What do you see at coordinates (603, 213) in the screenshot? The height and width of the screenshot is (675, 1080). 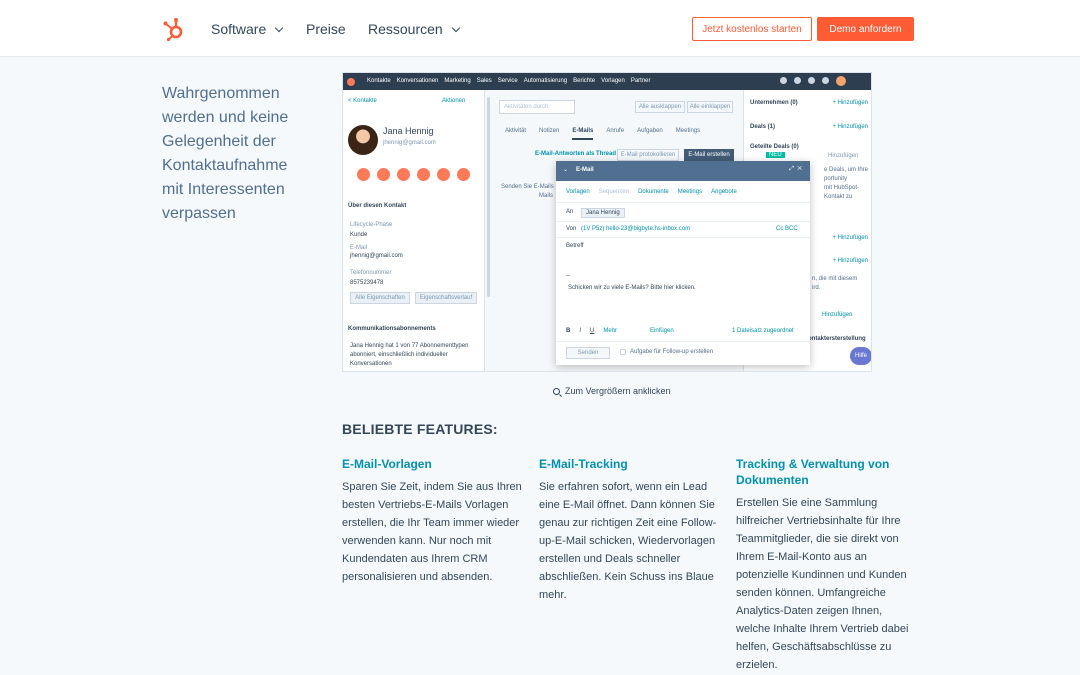 I see `recipient-chip: Jana Hennig` at bounding box center [603, 213].